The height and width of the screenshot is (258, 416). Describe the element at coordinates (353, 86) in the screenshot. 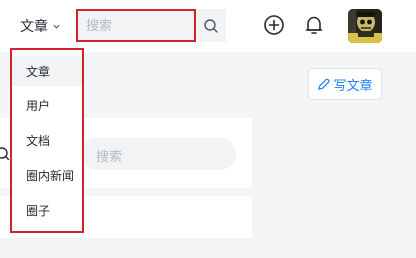

I see `write-article-label: 写文章` at that location.